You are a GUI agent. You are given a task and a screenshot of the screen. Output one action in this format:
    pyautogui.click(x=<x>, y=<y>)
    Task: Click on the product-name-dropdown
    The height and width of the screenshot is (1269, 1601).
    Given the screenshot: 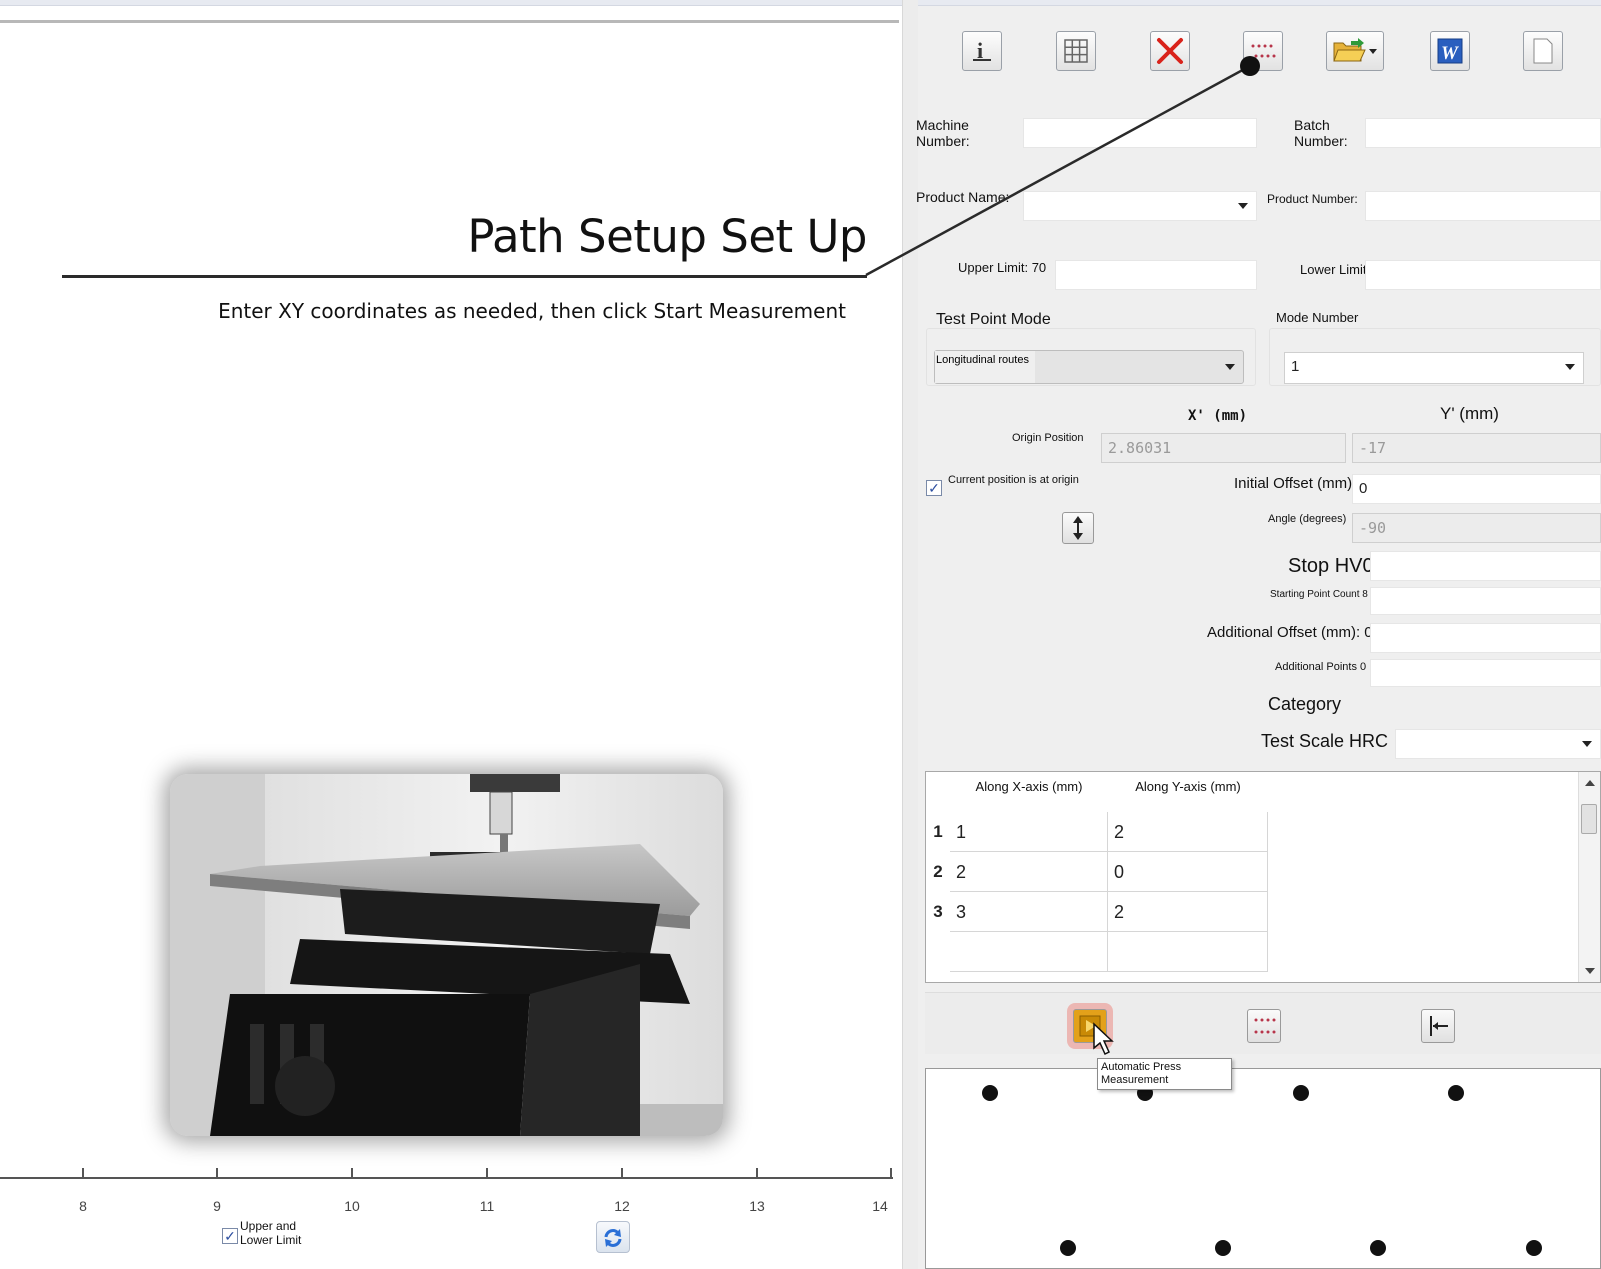 What is the action you would take?
    pyautogui.click(x=1140, y=206)
    